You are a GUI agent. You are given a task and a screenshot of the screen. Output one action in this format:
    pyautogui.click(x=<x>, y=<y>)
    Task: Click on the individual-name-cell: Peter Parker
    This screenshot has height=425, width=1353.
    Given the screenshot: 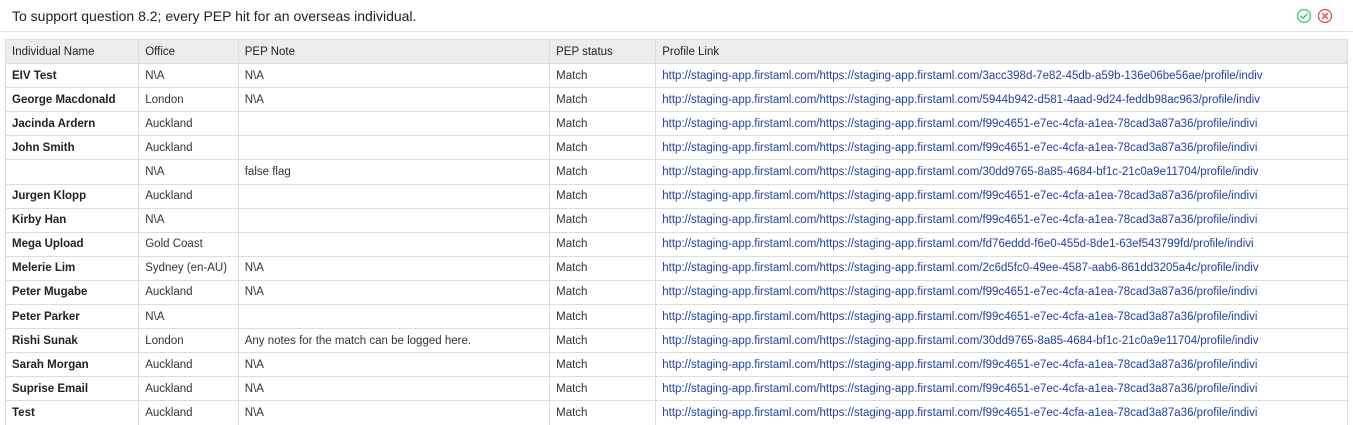 What is the action you would take?
    pyautogui.click(x=72, y=317)
    